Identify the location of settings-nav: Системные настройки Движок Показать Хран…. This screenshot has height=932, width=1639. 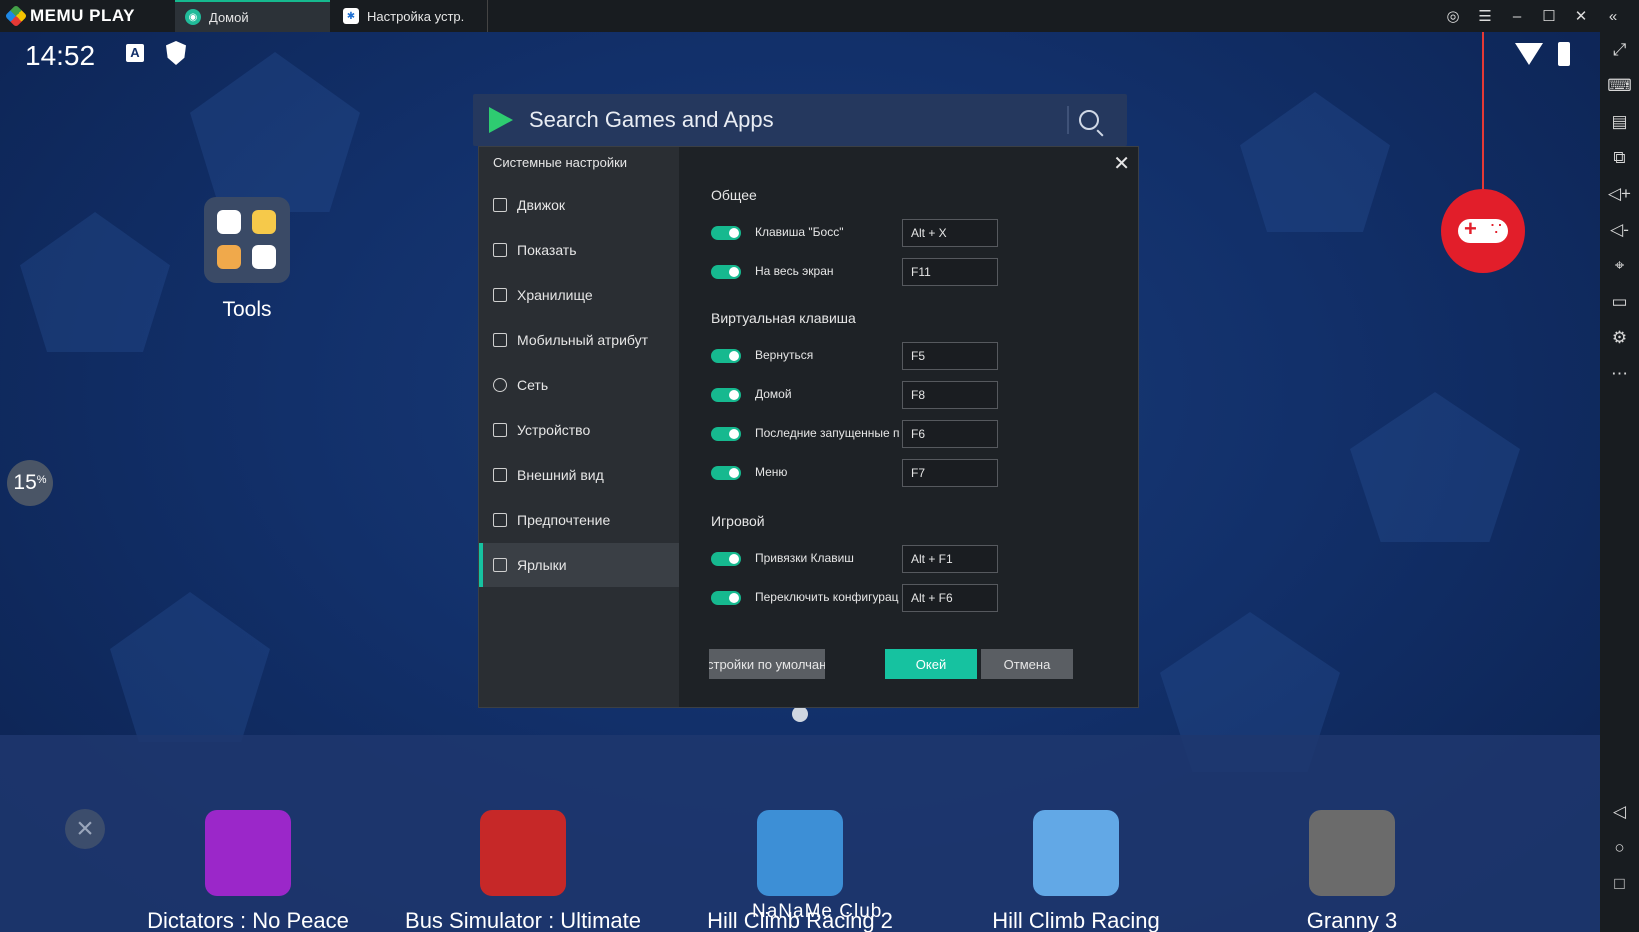
(579, 427).